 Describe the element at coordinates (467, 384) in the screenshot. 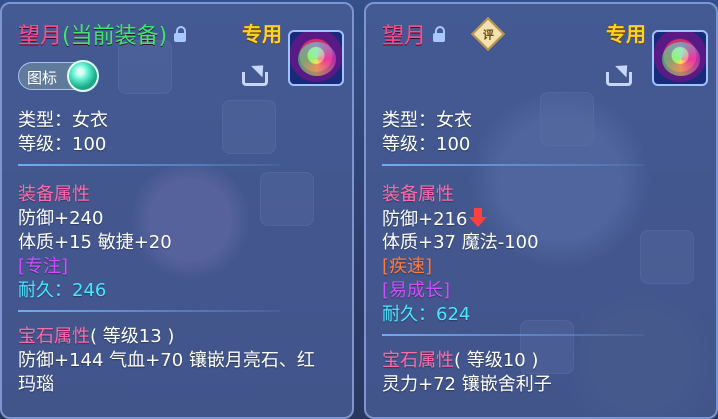

I see `gem-stats-line: 灵力+72 镶嵌舍利子` at that location.